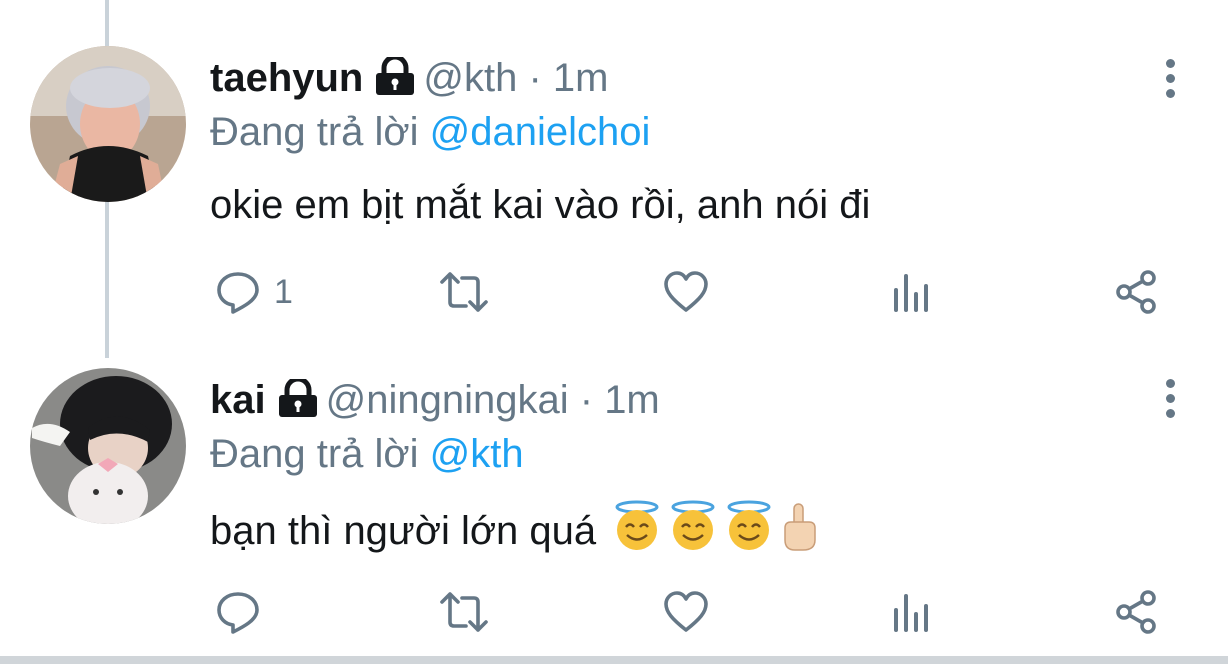 This screenshot has height=664, width=1228. What do you see at coordinates (614, 660) in the screenshot?
I see `bottom-divider` at bounding box center [614, 660].